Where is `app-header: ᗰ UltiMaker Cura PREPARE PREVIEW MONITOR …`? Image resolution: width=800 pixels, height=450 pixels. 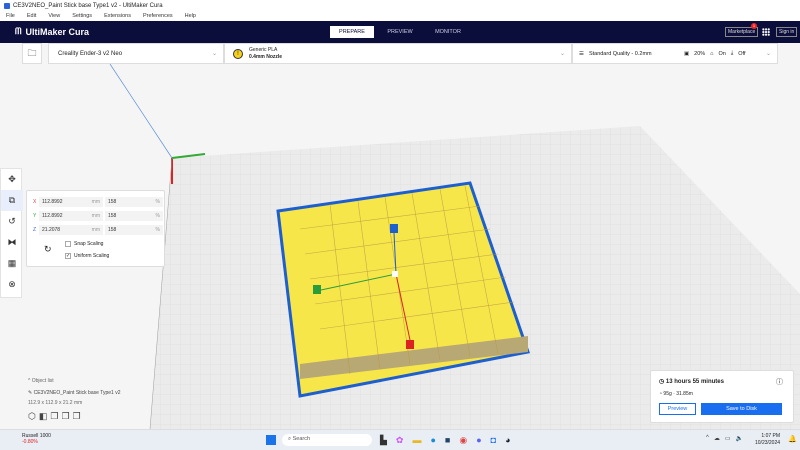 app-header: ᗰ UltiMaker Cura PREPARE PREVIEW MONITOR … is located at coordinates (400, 32).